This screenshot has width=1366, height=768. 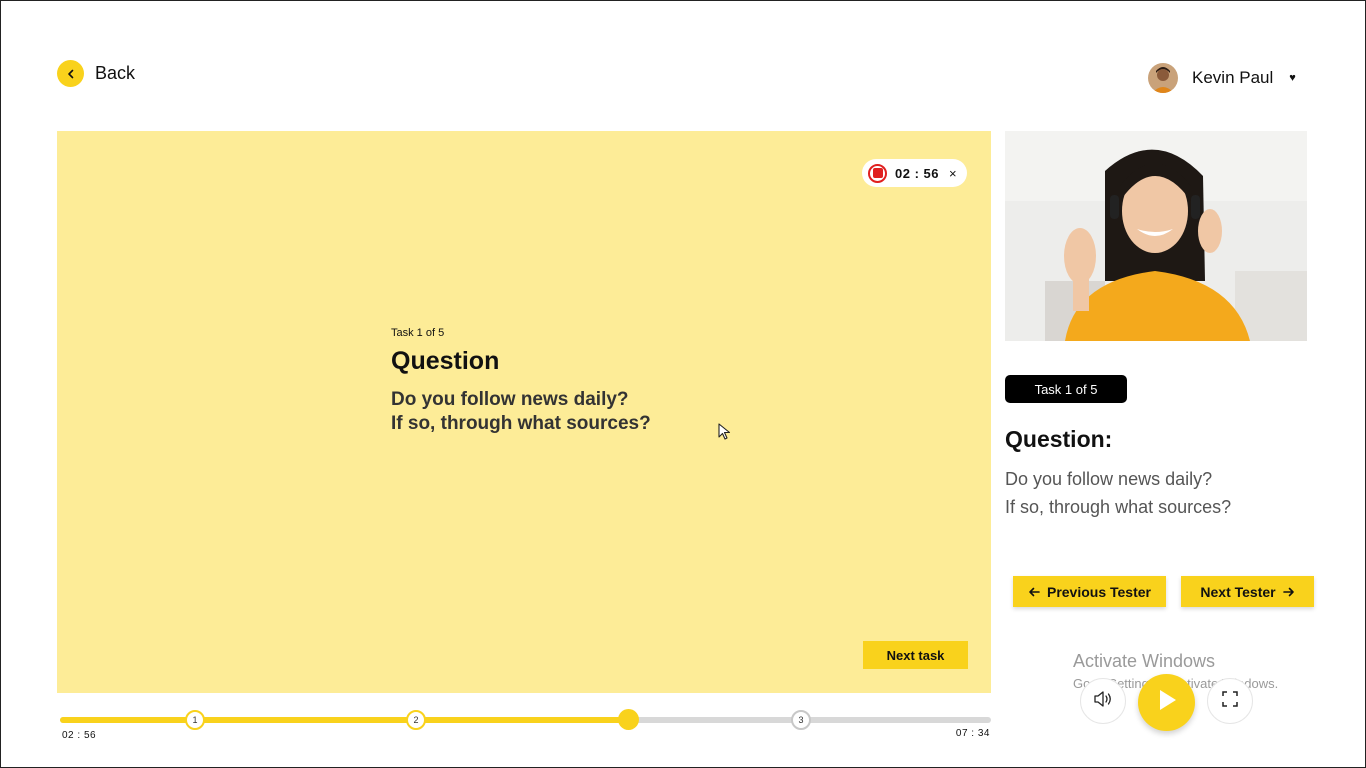 What do you see at coordinates (79, 735) in the screenshot?
I see `elapsed-time: 02 : 56` at bounding box center [79, 735].